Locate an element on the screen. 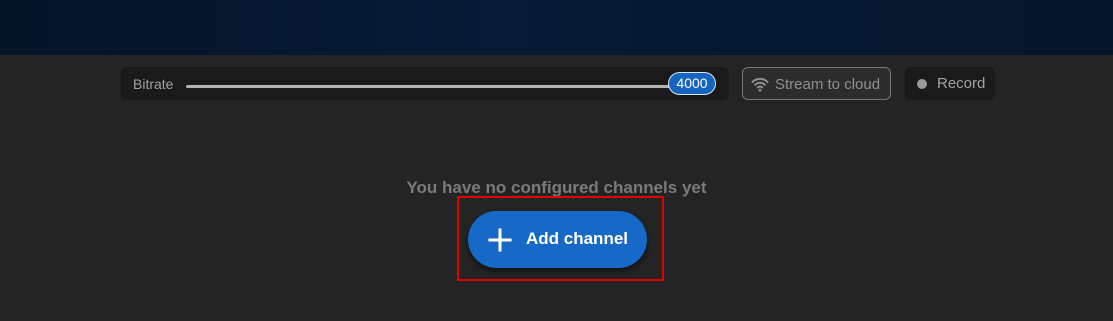  stream-to-cloud-label: Stream to cloud is located at coordinates (828, 84).